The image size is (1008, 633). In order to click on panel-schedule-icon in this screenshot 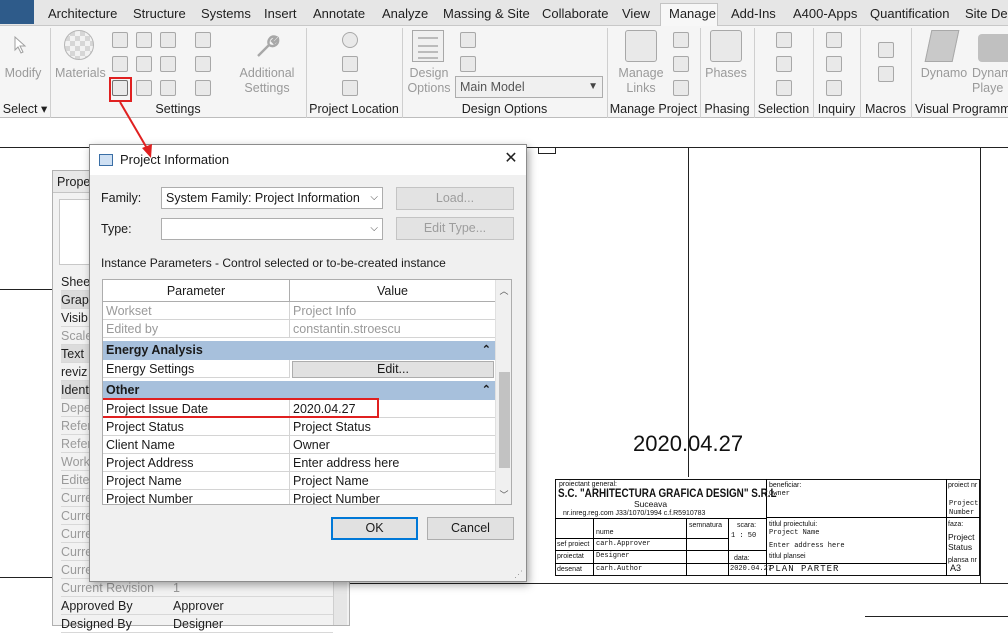, I will do `click(203, 88)`.